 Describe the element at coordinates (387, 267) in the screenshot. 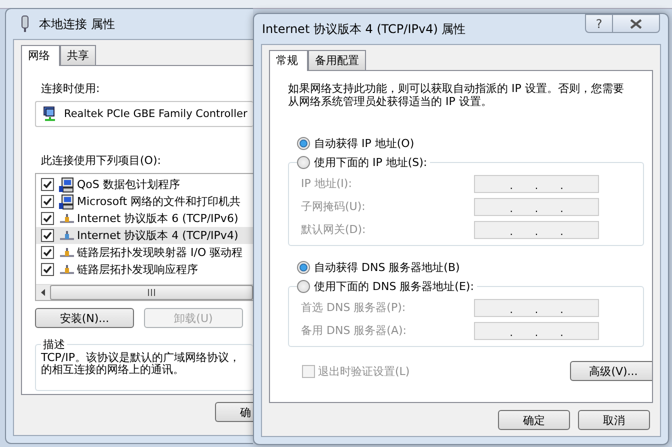

I see `radio-label: 自动获得 DNS 服务器地址(B)` at that location.